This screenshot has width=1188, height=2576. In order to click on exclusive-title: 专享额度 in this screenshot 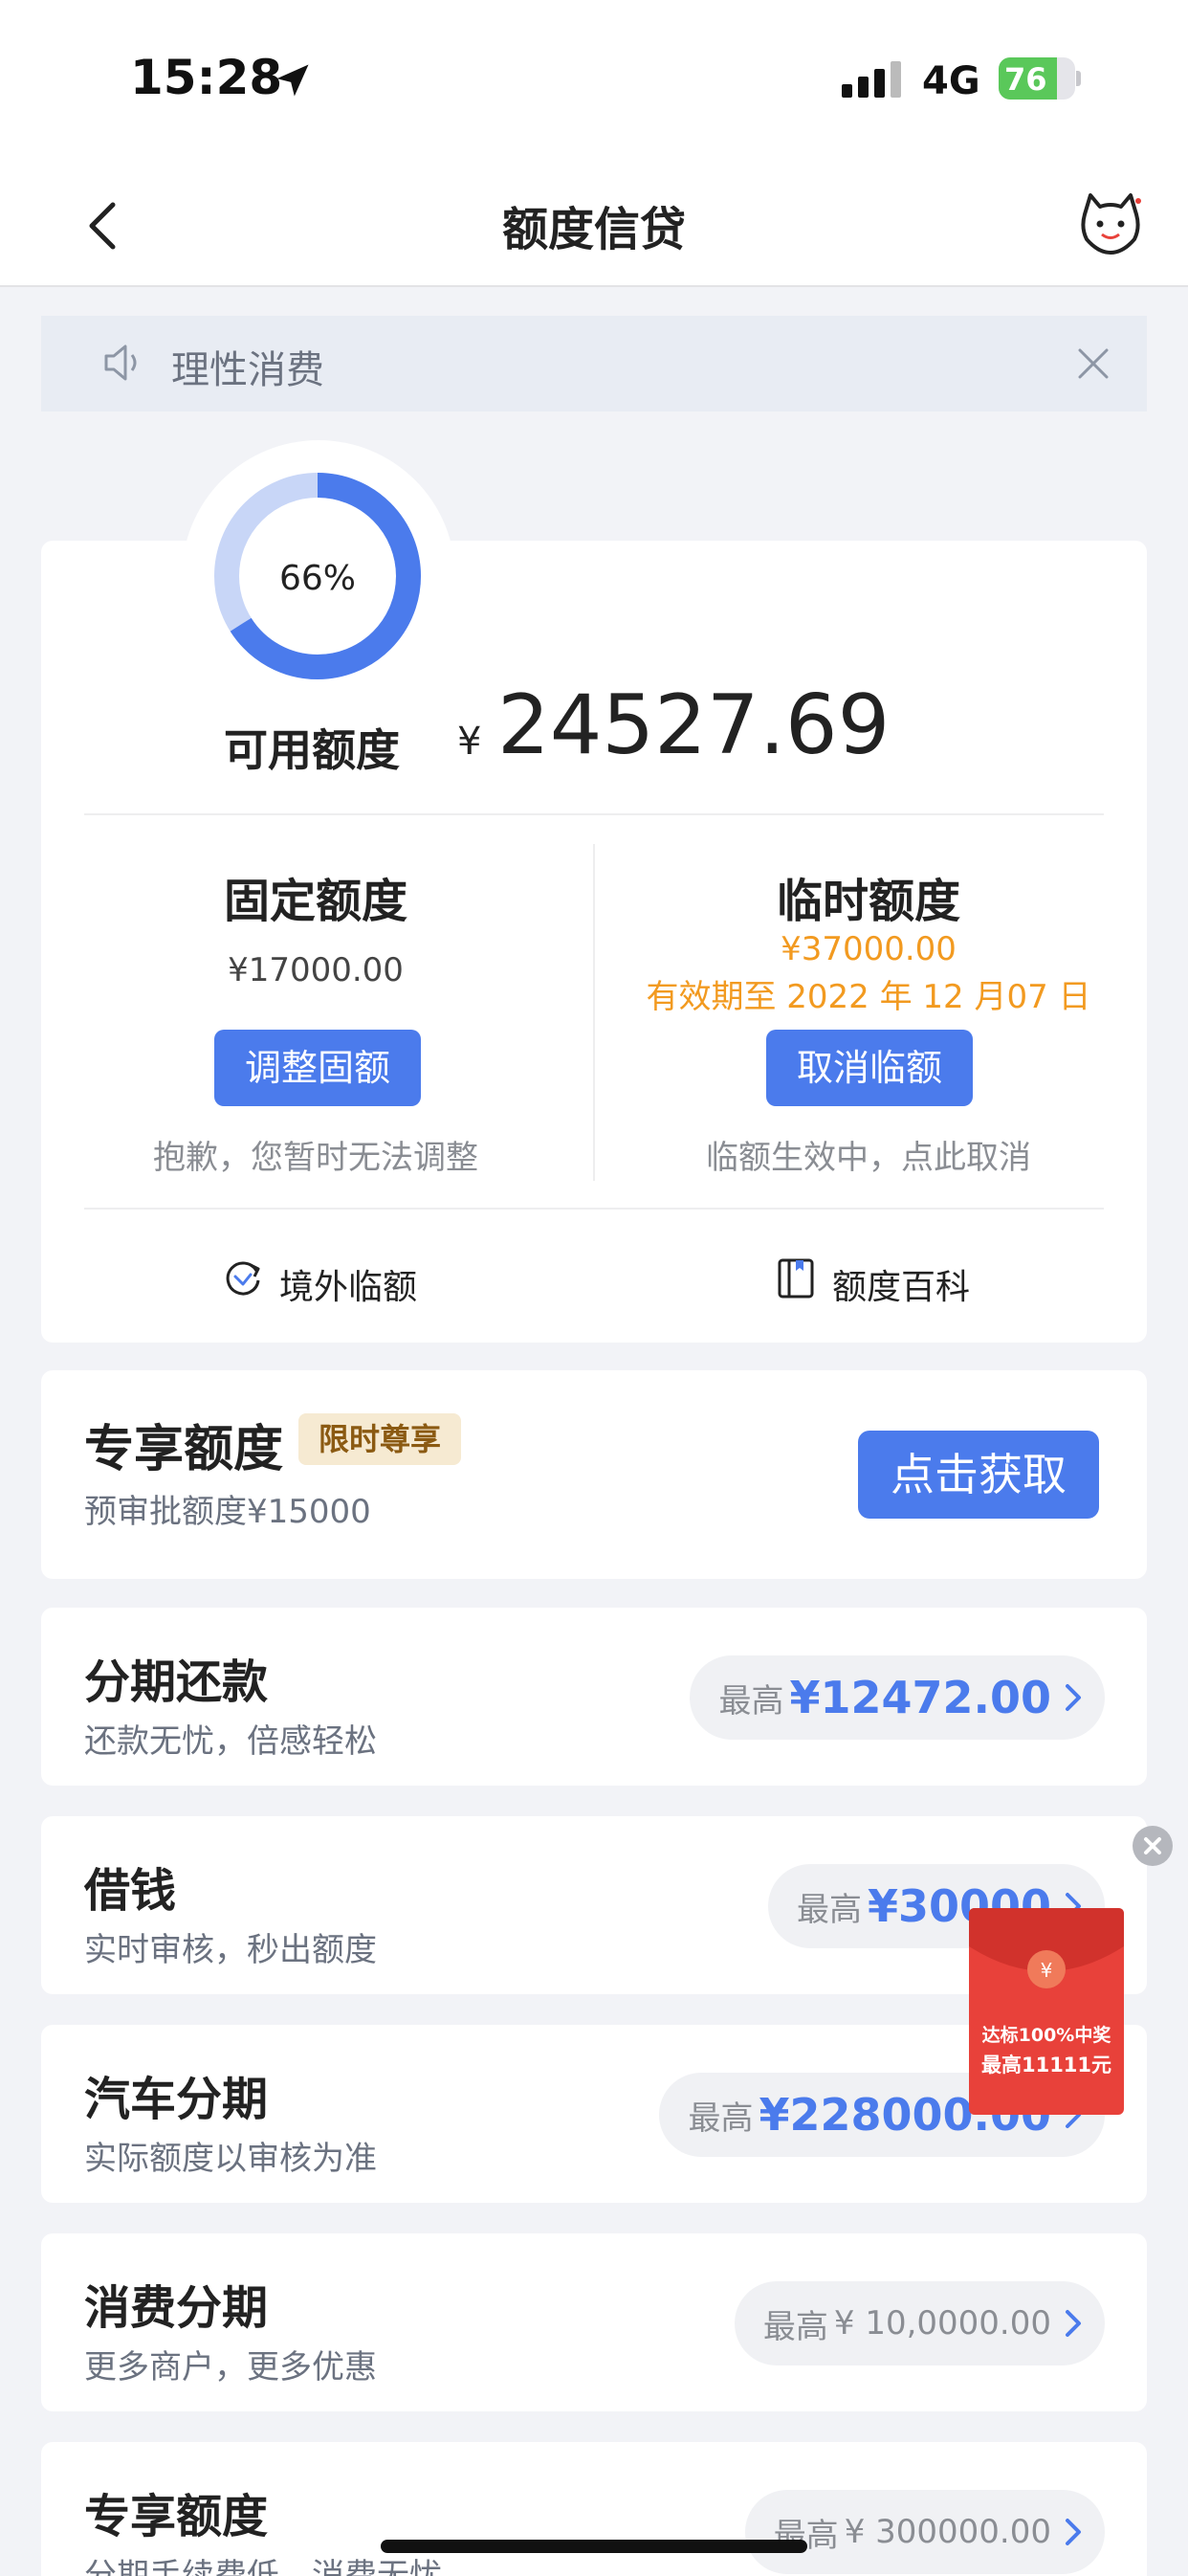, I will do `click(184, 1449)`.